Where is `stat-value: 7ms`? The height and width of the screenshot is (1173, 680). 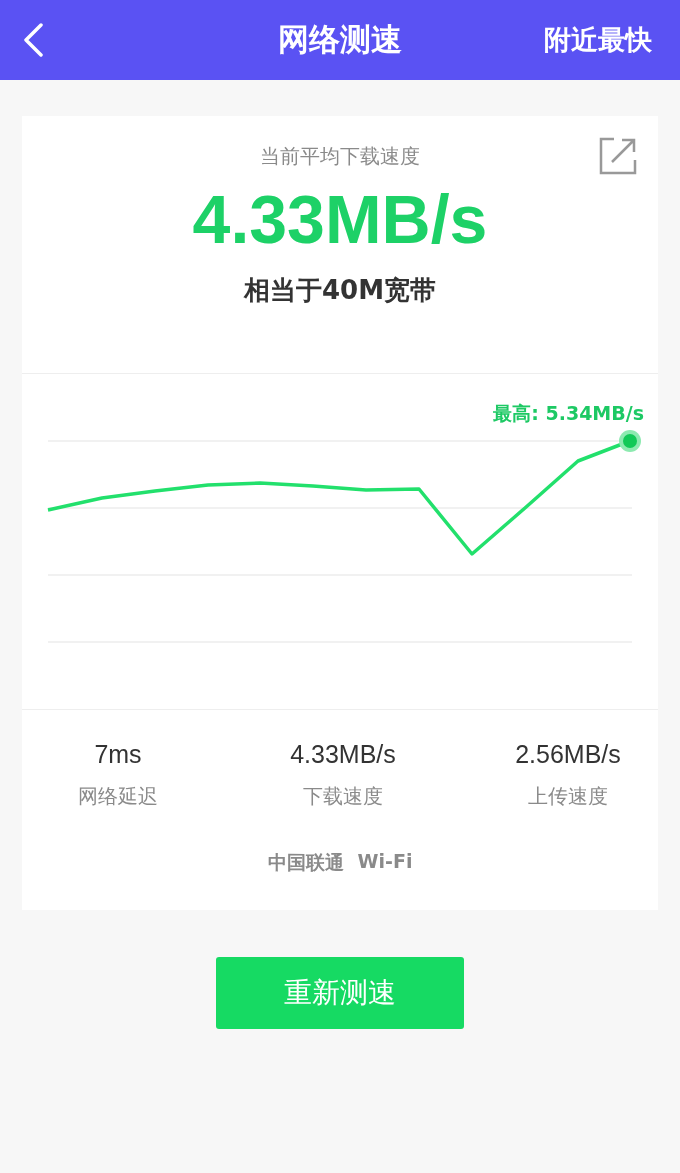 stat-value: 7ms is located at coordinates (118, 754).